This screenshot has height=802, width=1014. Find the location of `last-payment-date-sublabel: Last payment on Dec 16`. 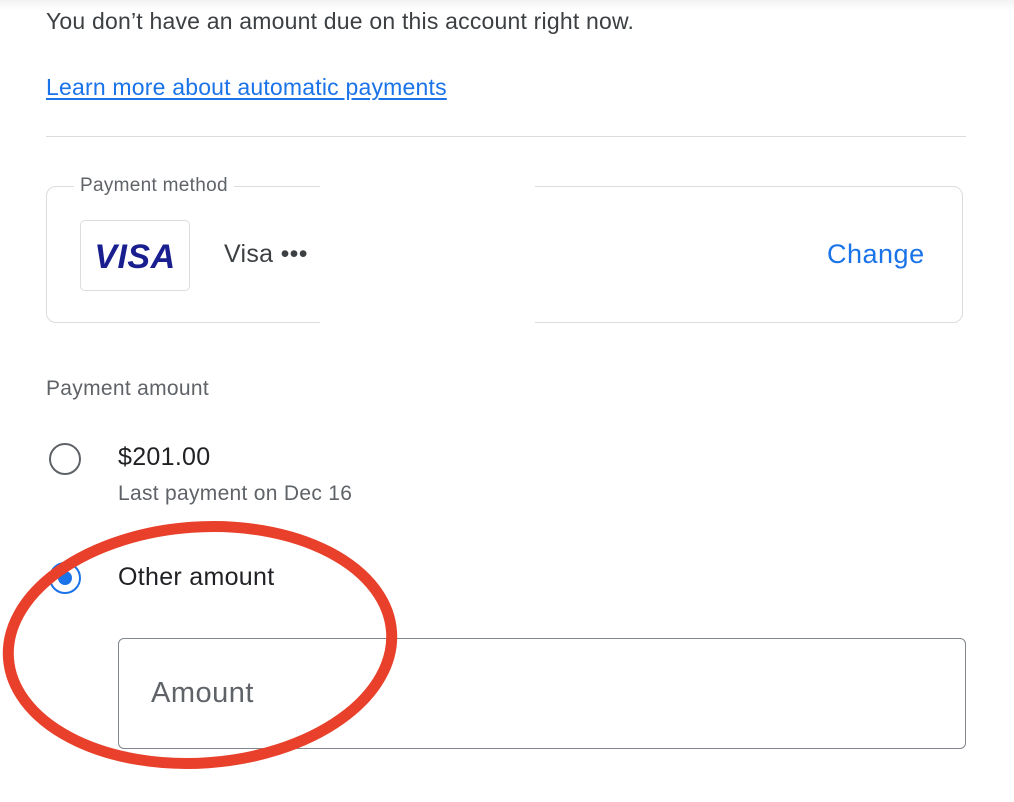

last-payment-date-sublabel: Last payment on Dec 16 is located at coordinates (235, 493).